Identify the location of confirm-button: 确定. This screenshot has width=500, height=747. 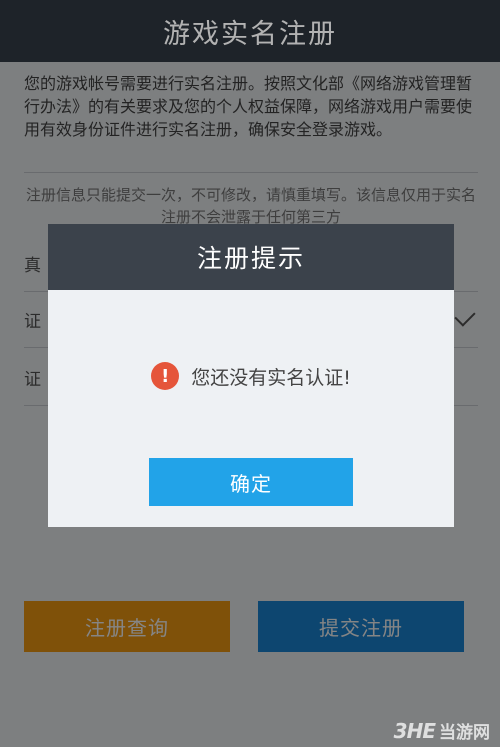
(251, 482).